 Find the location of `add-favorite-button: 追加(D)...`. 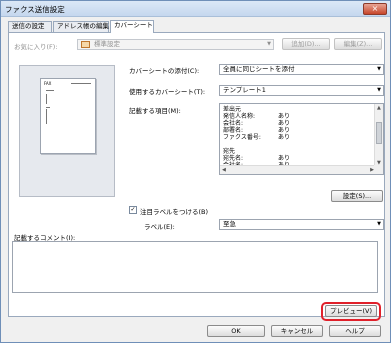

add-favorite-button: 追加(D)... is located at coordinates (306, 44).